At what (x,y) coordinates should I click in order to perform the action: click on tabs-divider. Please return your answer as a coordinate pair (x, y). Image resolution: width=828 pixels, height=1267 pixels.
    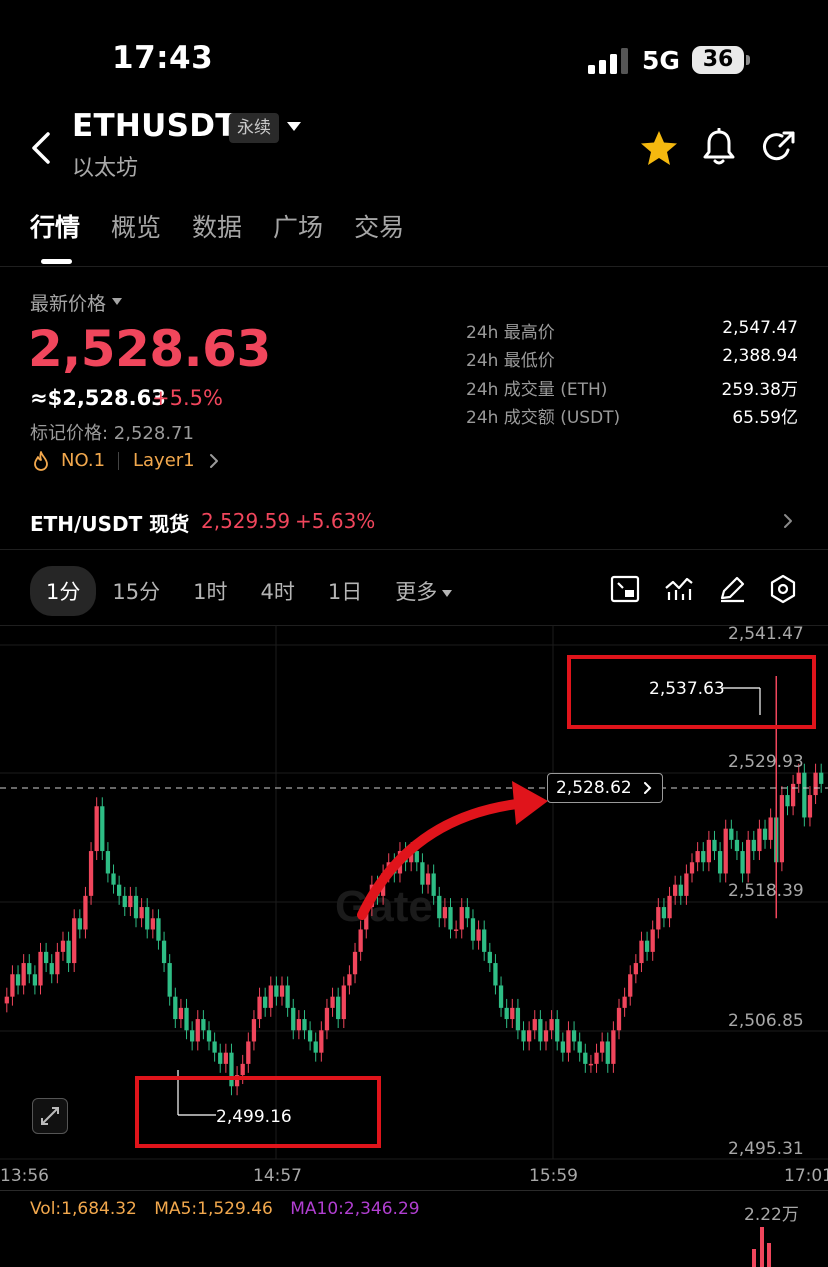
    Looking at the image, I should click on (414, 266).